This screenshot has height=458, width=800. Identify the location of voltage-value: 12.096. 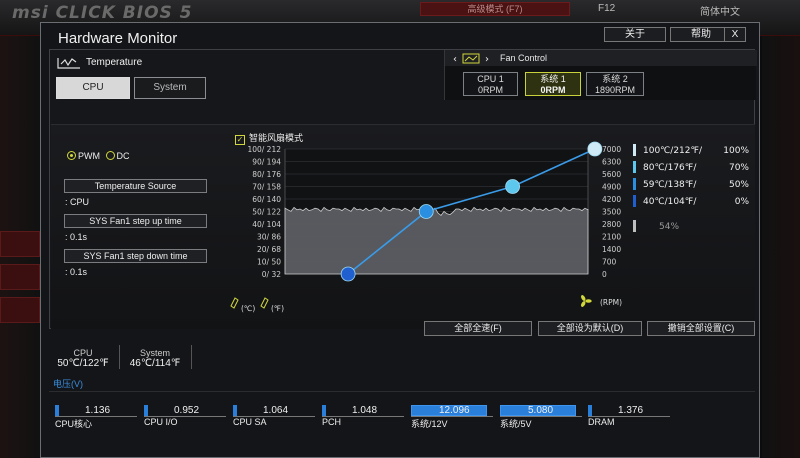
(454, 410).